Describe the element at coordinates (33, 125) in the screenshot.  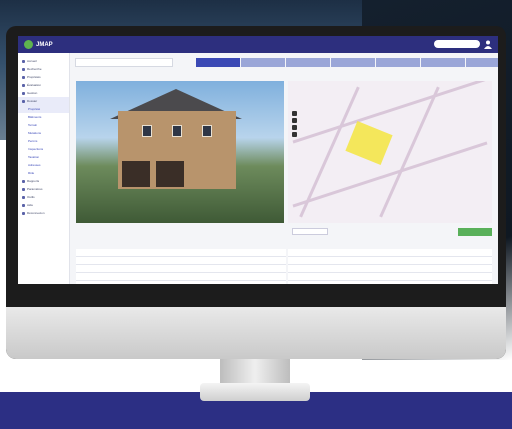
I see `sidebar-item-label: Terrain` at that location.